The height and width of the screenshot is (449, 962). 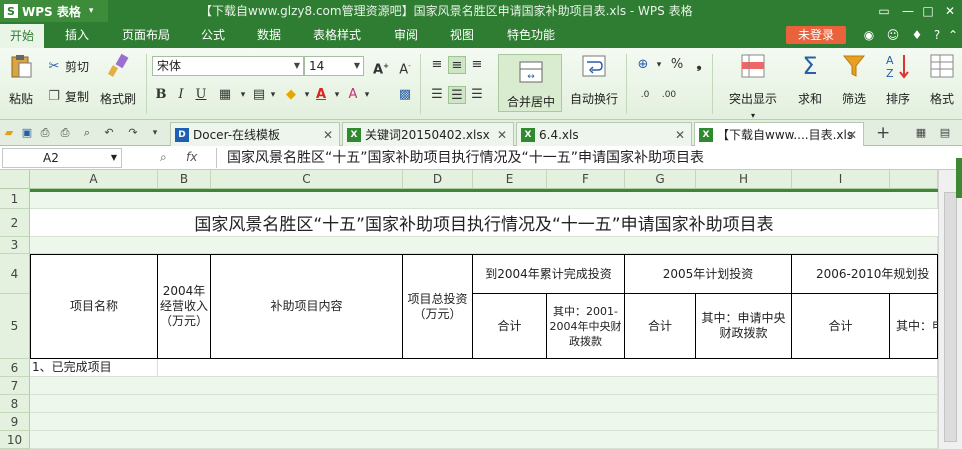 I want to click on row-9-cells, so click(x=484, y=422).